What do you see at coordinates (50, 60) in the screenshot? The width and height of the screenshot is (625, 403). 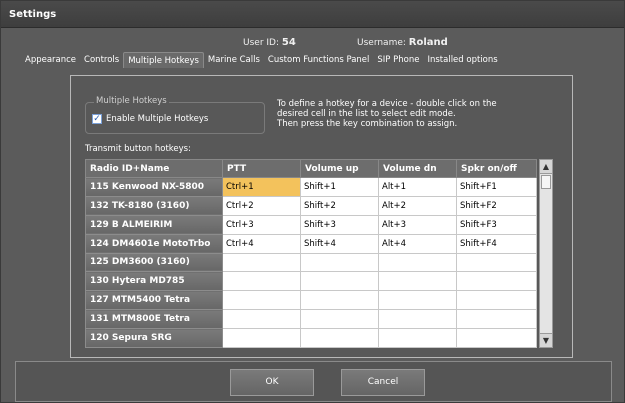 I see `tab-appearance: Appearance` at bounding box center [50, 60].